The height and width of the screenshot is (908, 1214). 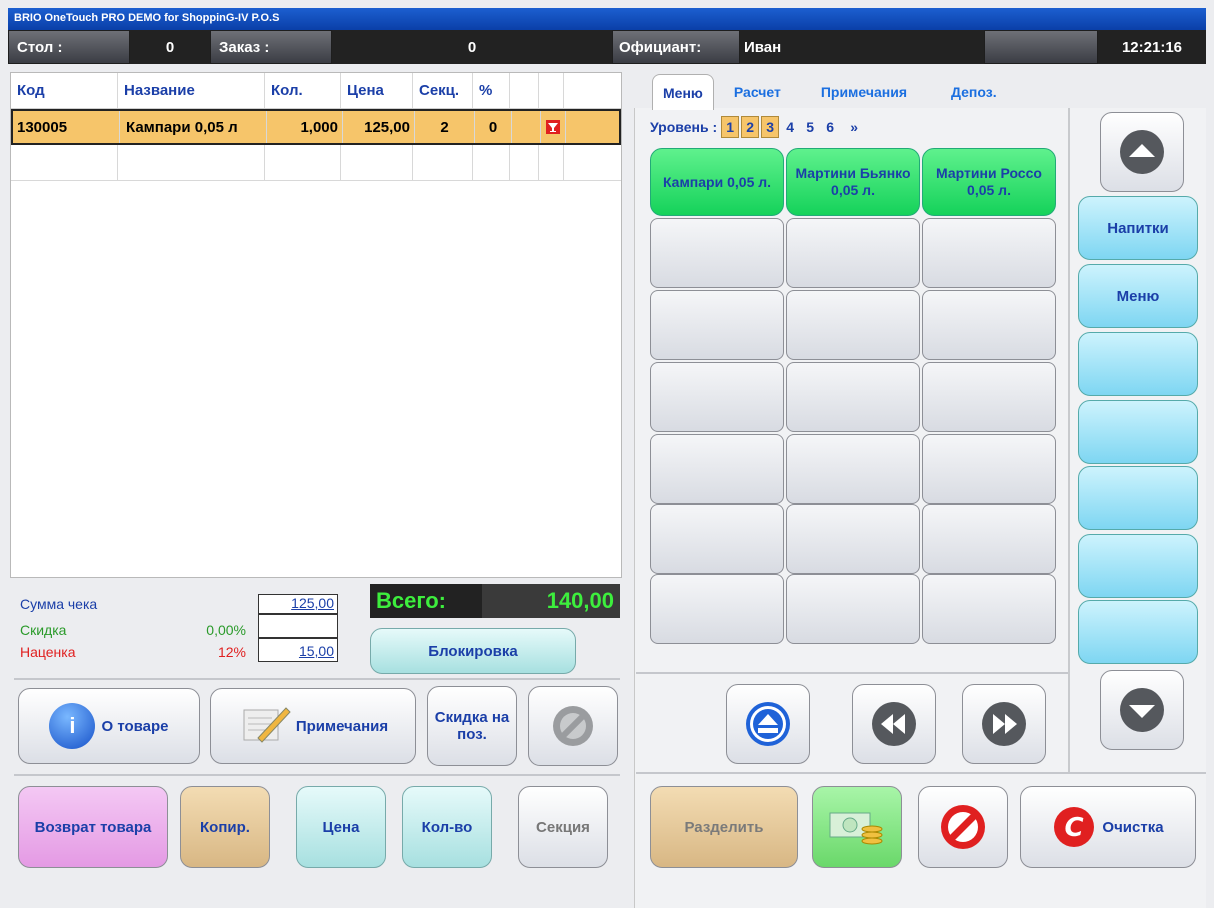 I want to click on copy-button: Копир., so click(x=225, y=827).